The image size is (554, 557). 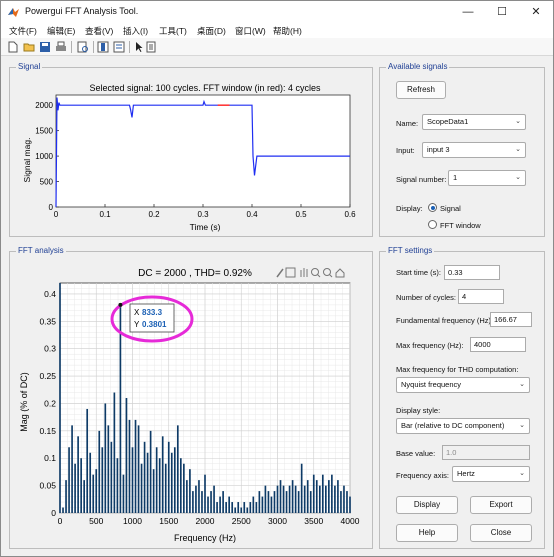 What do you see at coordinates (47, 376) in the screenshot?
I see `fft-y-tick-label: 0.25` at bounding box center [47, 376].